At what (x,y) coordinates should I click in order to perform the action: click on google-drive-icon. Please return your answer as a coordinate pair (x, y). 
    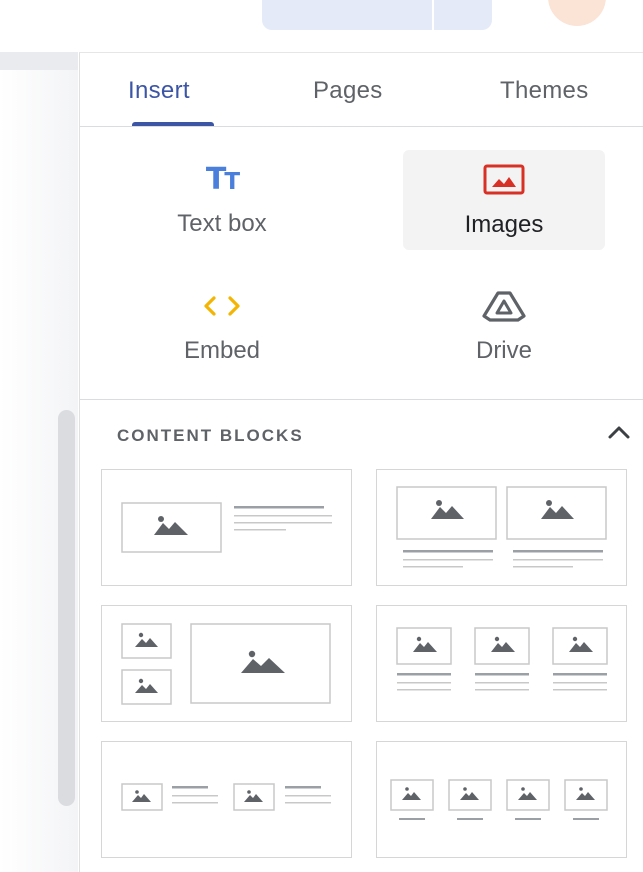
    Looking at the image, I should click on (504, 306).